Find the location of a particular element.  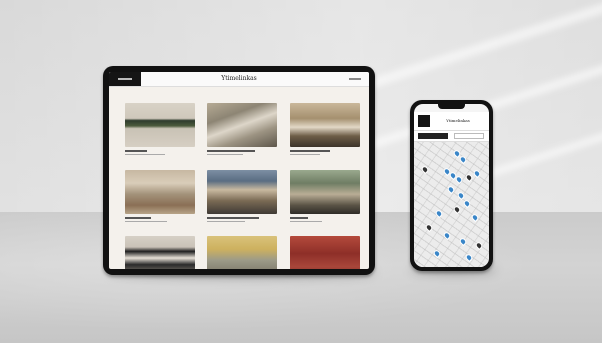

phone-menu-button is located at coordinates (424, 121).